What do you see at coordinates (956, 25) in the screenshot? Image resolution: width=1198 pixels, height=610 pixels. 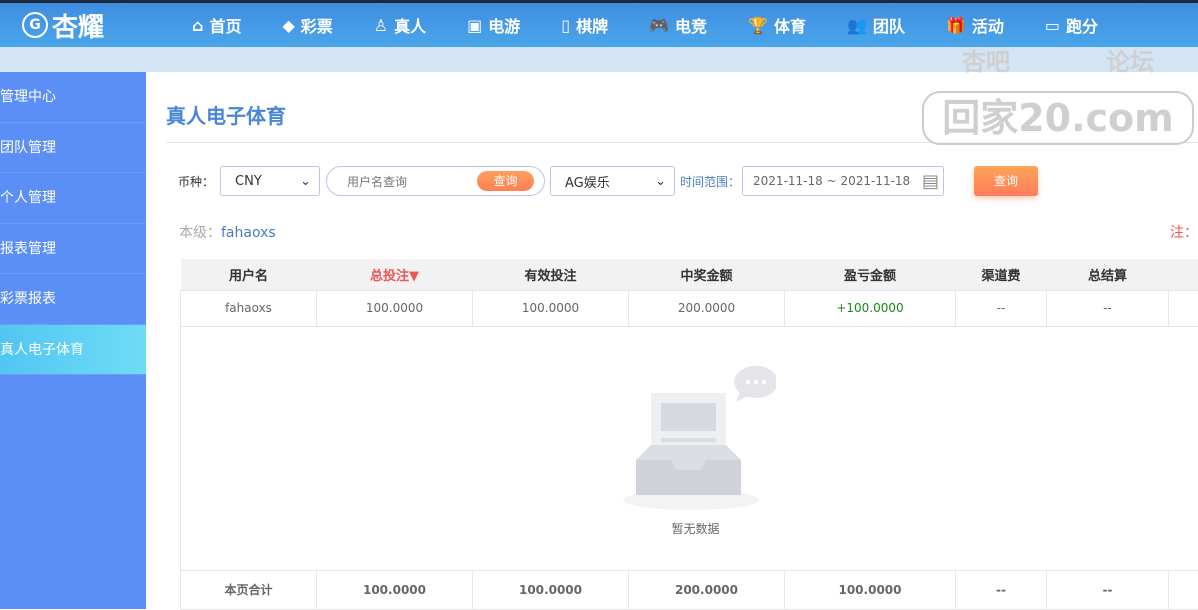 I see `gift-icon: 🎁` at bounding box center [956, 25].